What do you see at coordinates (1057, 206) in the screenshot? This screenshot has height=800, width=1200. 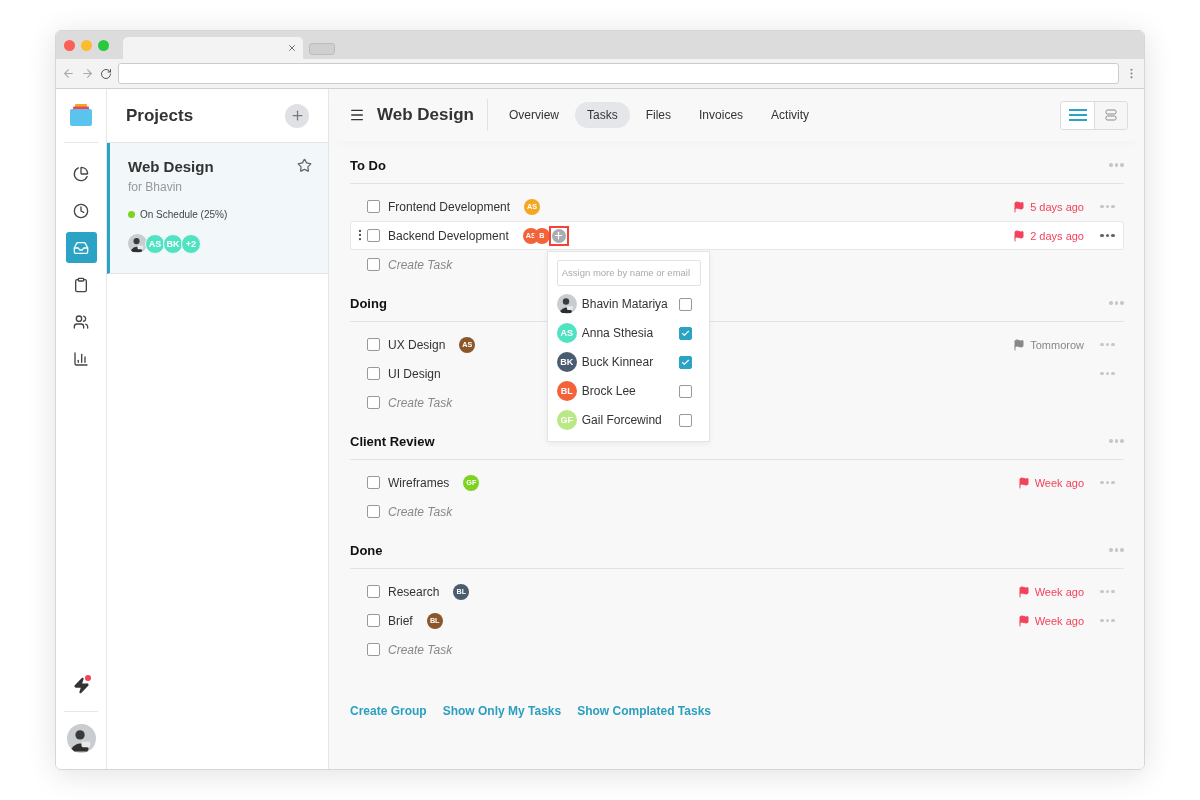 I see `due-date: 5 days ago` at bounding box center [1057, 206].